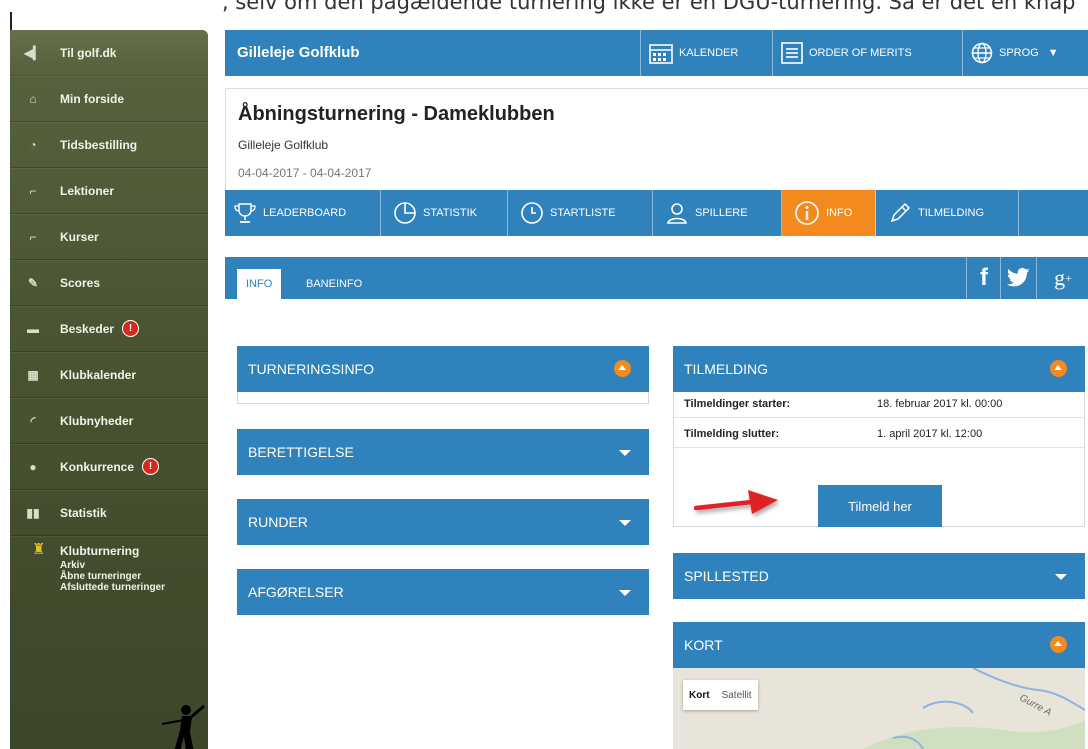  I want to click on section-afgoerelser: AFGØRELSER, so click(443, 592).